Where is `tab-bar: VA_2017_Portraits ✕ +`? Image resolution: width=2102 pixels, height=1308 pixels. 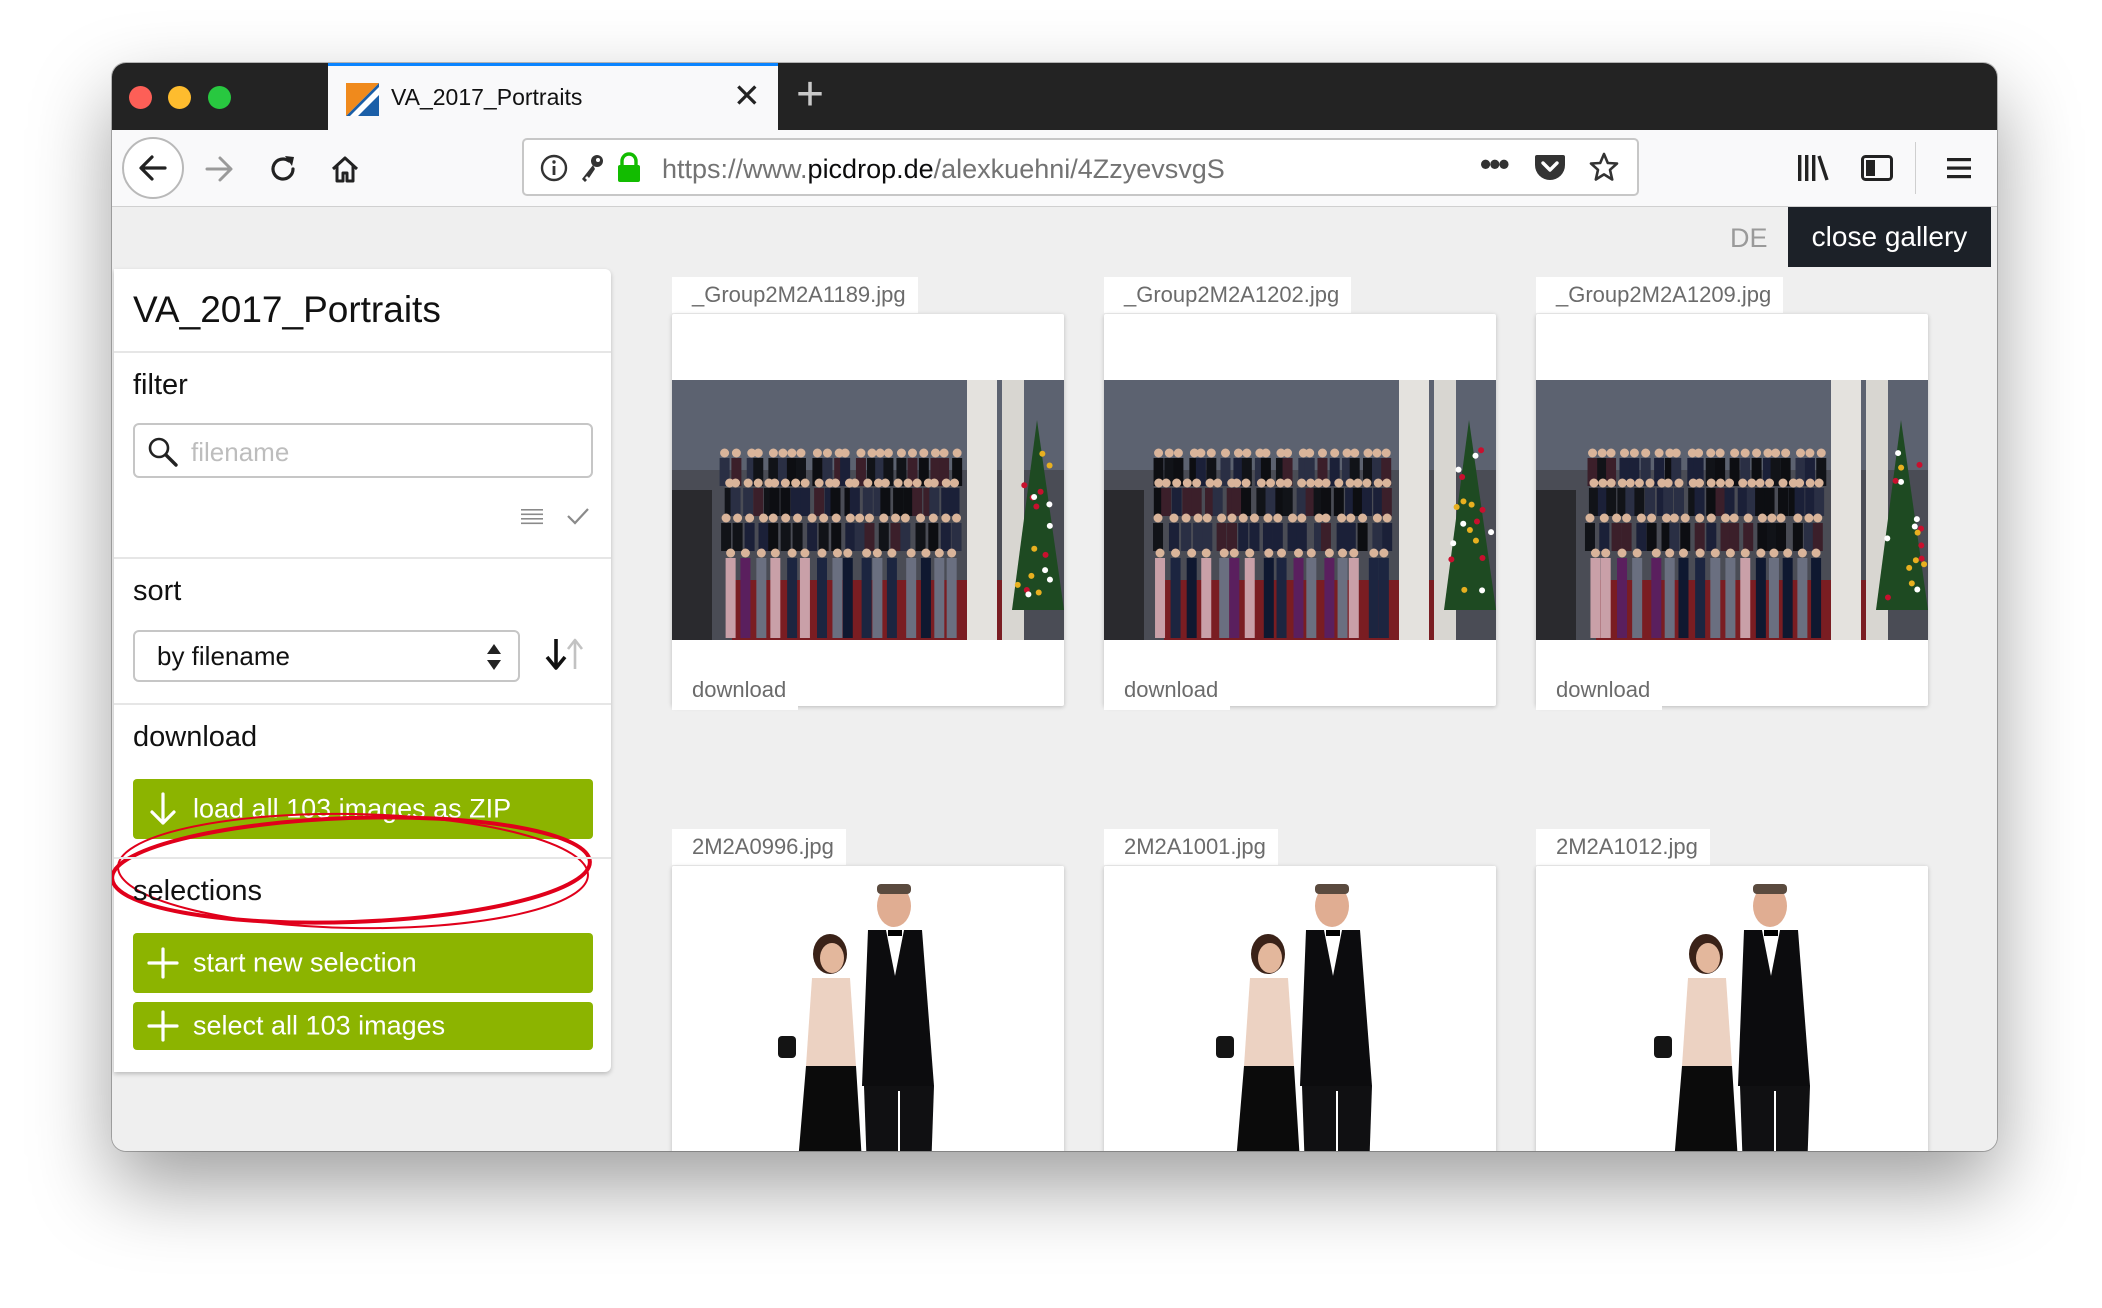 tab-bar: VA_2017_Portraits ✕ + is located at coordinates (1054, 96).